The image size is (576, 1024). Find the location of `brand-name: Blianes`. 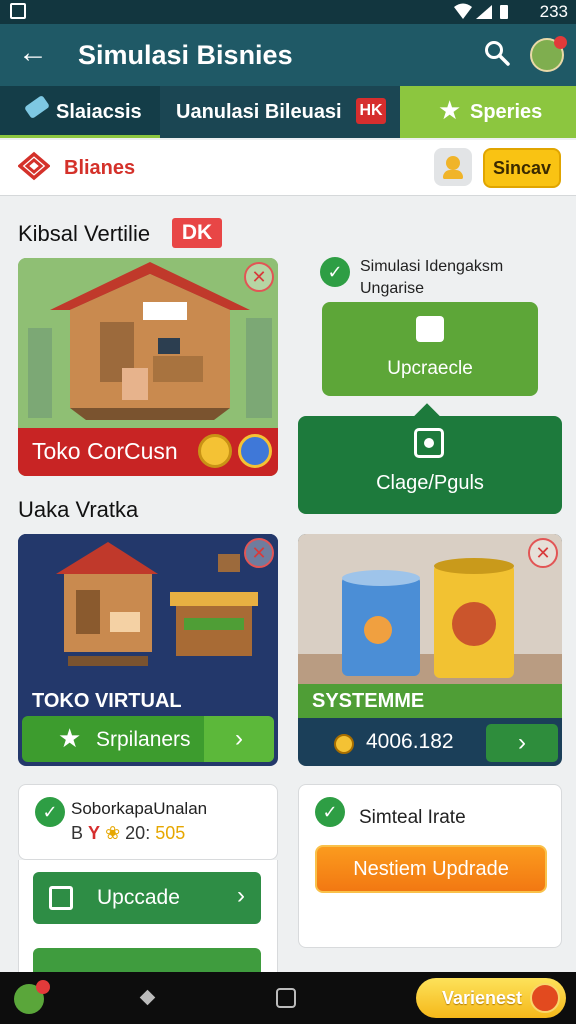

brand-name: Blianes is located at coordinates (100, 168).